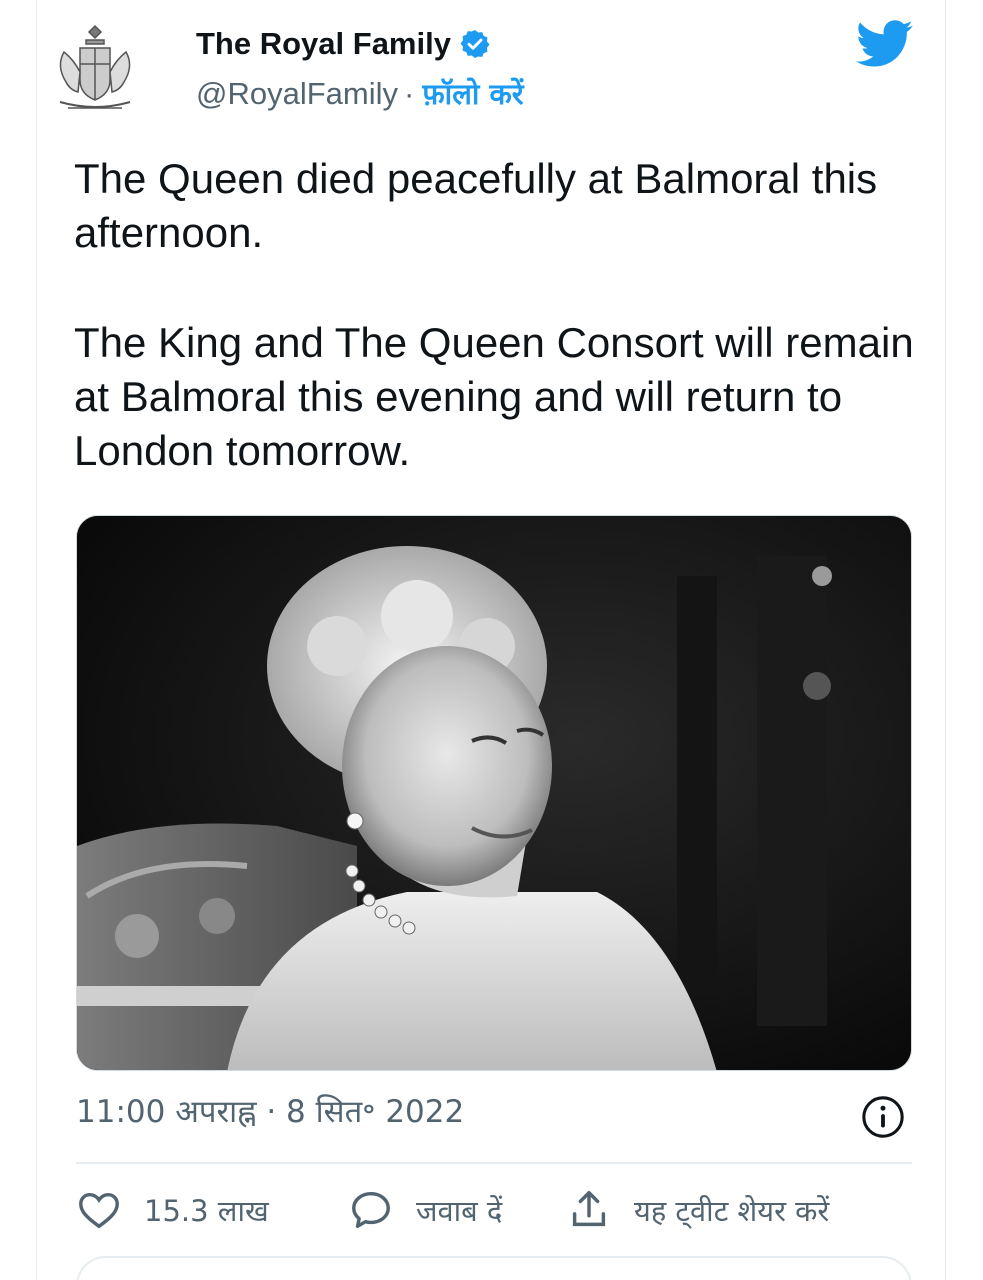  Describe the element at coordinates (883, 1117) in the screenshot. I see `info-icon` at that location.